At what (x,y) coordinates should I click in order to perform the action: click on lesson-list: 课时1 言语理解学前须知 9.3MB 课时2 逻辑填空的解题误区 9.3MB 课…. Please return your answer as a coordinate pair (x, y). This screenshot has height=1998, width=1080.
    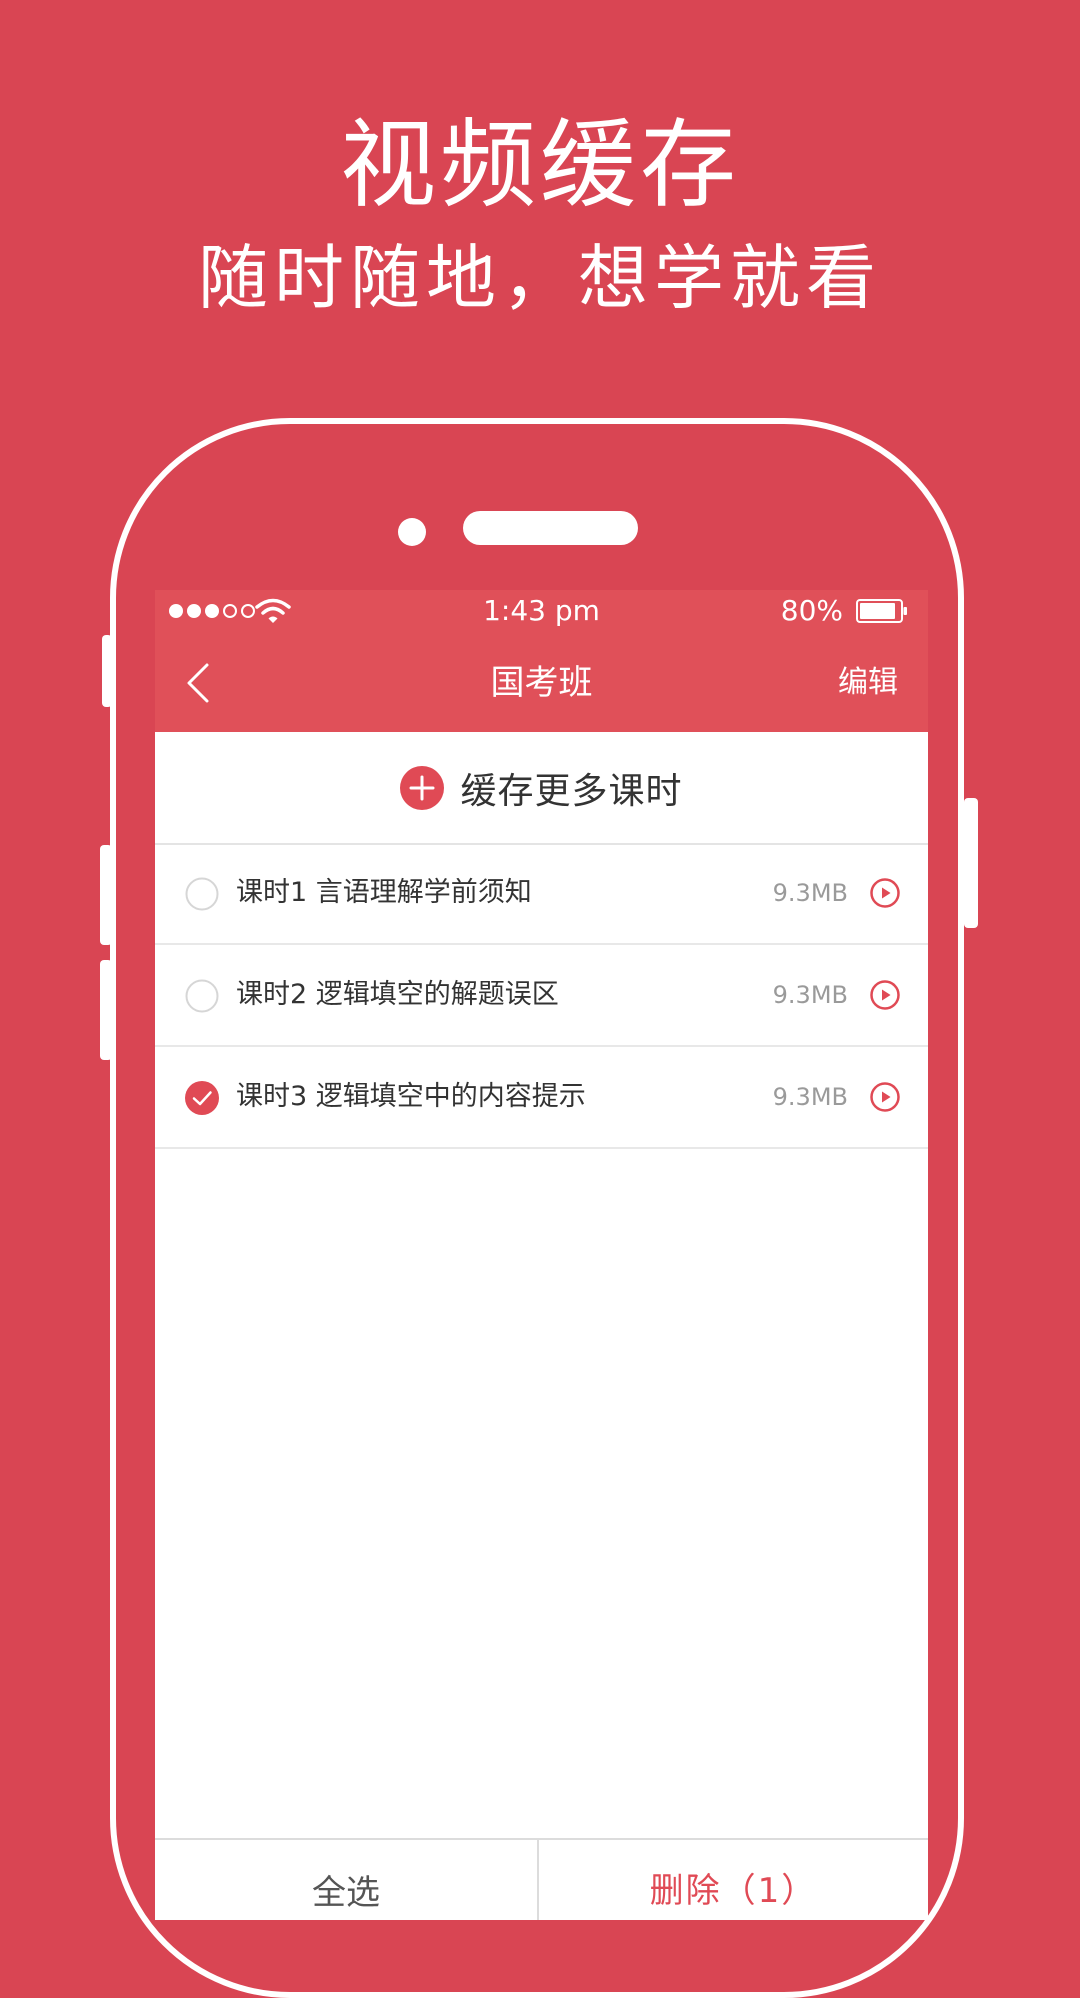
    Looking at the image, I should click on (541, 996).